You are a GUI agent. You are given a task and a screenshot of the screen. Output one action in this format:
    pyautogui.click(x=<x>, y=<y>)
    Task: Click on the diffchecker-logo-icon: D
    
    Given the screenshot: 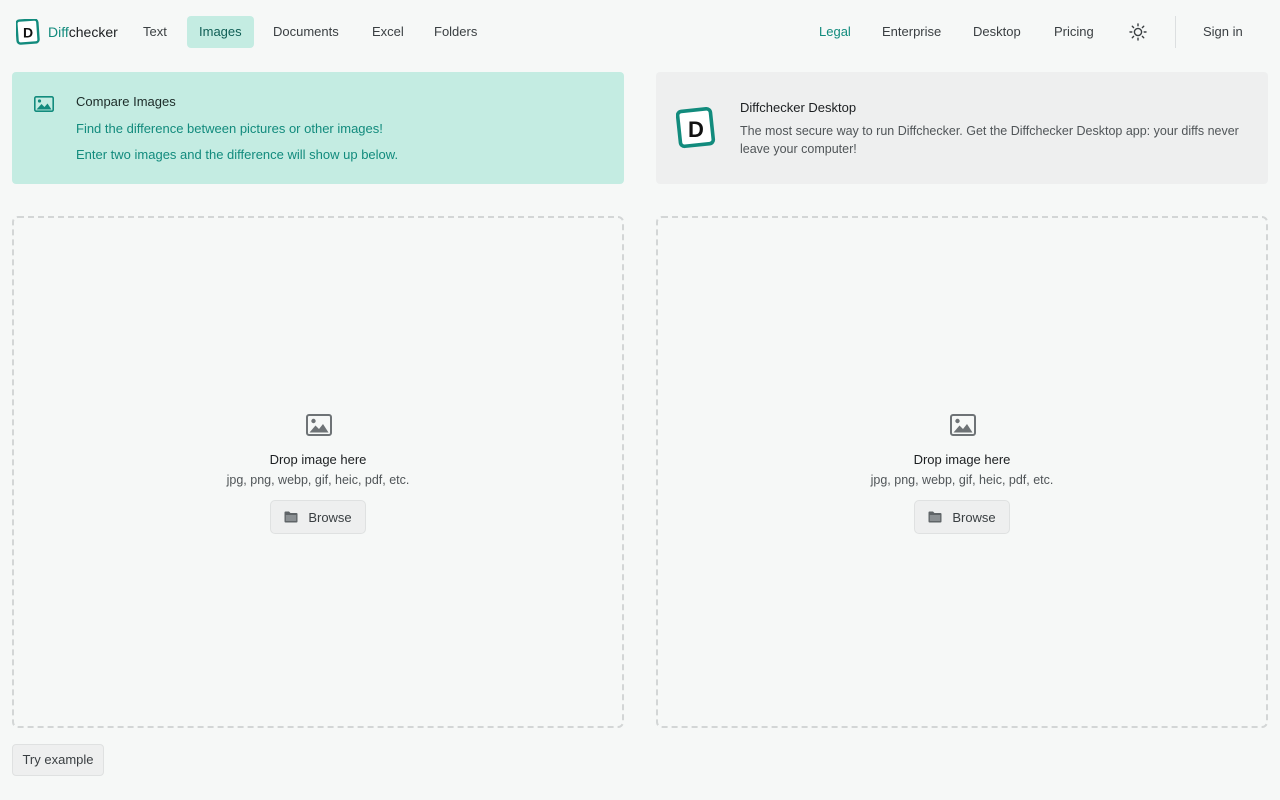 What is the action you would take?
    pyautogui.click(x=28, y=32)
    